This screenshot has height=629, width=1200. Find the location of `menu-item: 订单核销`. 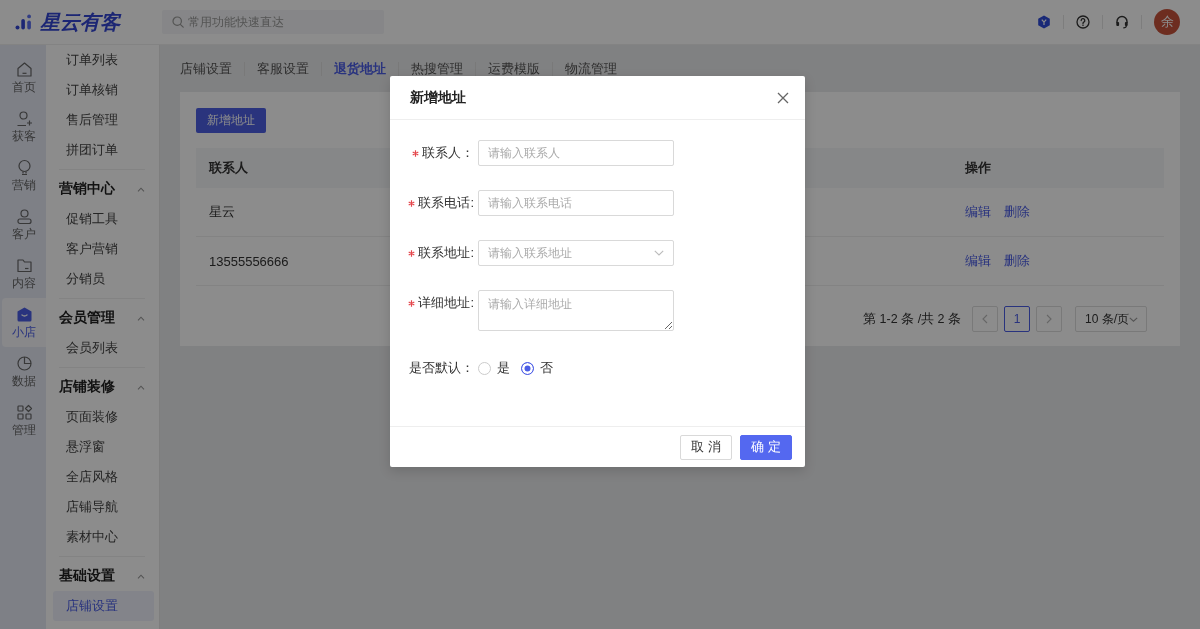

menu-item: 订单核销 is located at coordinates (103, 90).